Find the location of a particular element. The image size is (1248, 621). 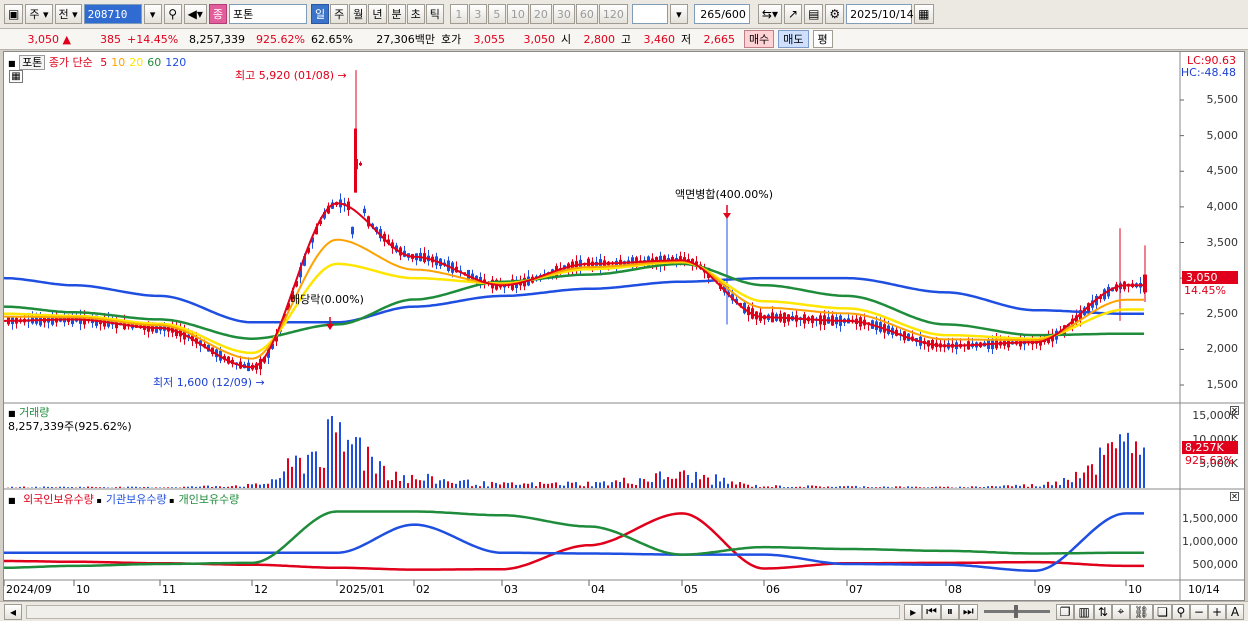

scroll-track is located at coordinates (463, 611).